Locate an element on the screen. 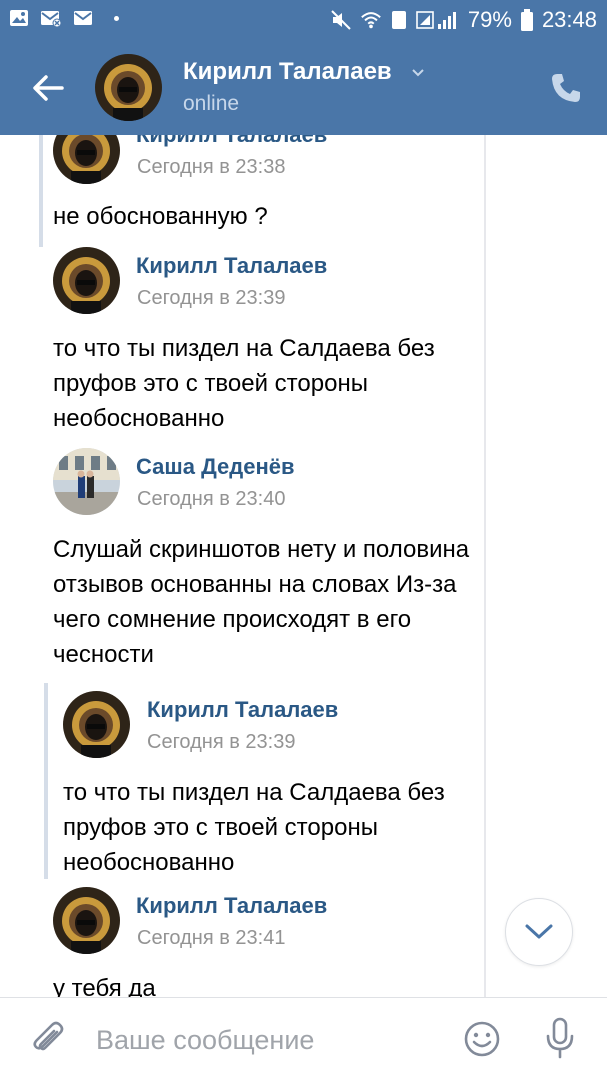  status-left-icons is located at coordinates (63, 18).